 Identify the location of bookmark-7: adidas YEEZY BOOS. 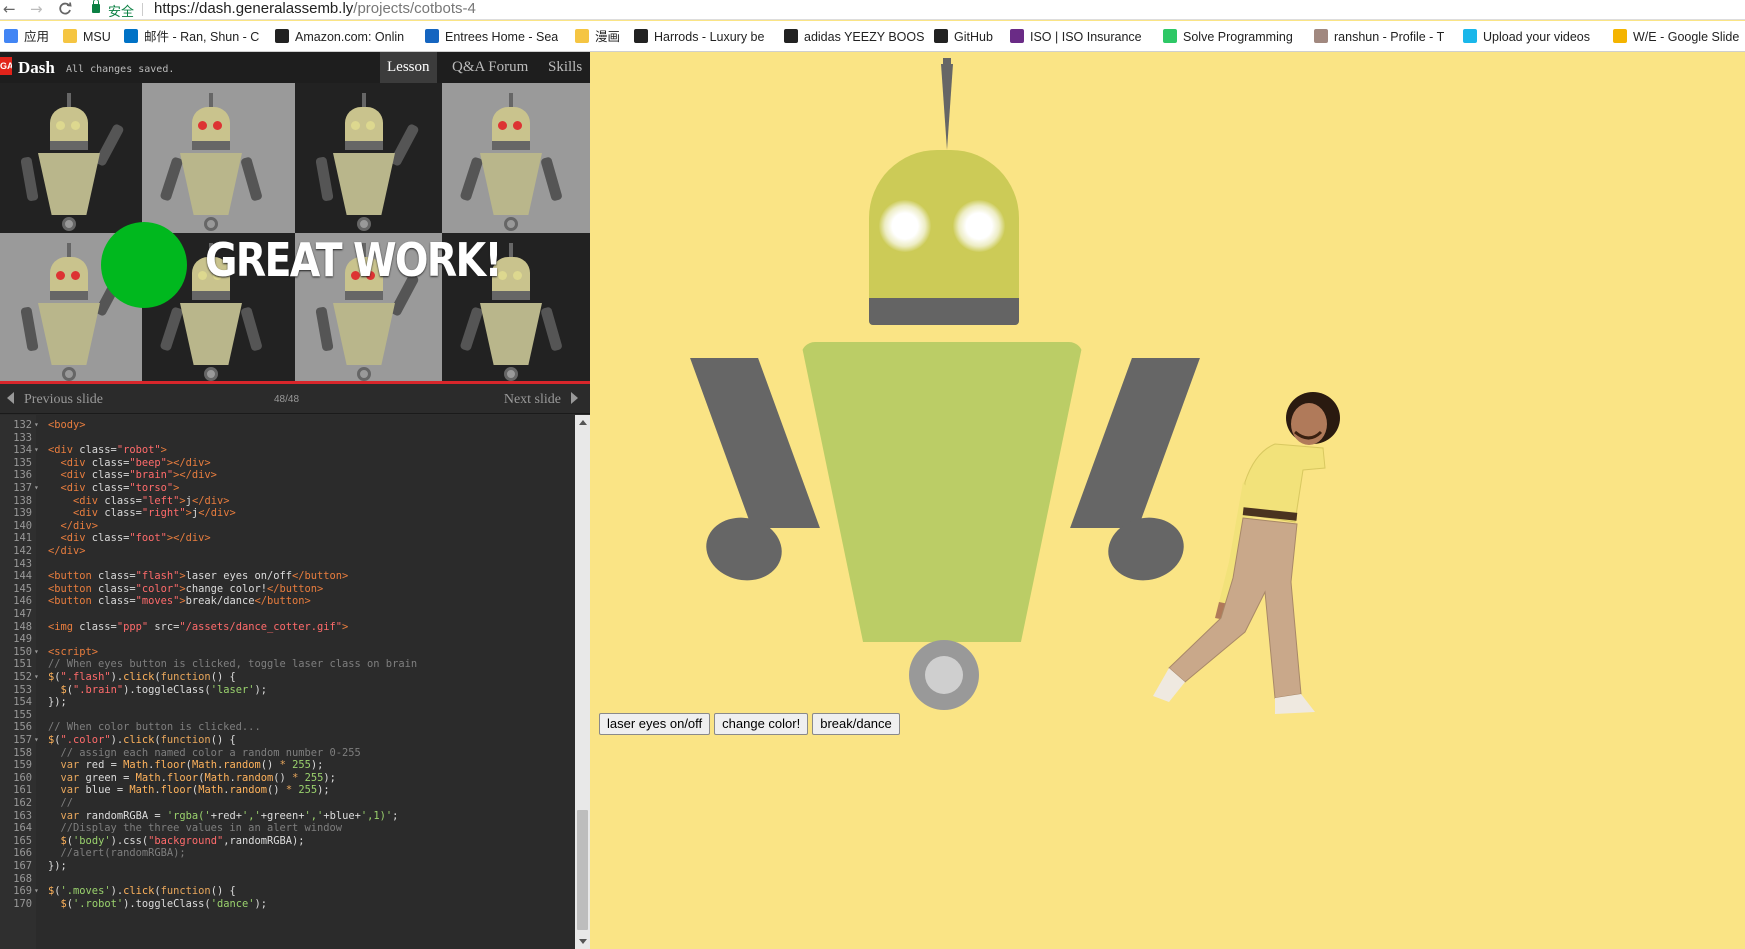
(854, 37).